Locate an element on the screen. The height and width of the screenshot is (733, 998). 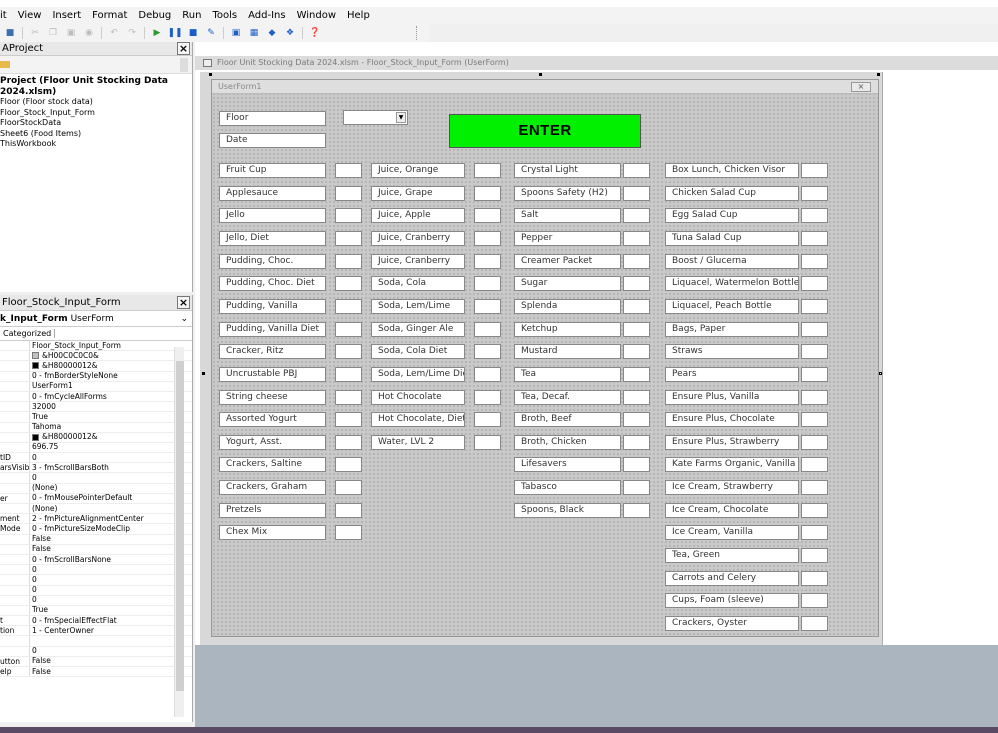
property-row: False is located at coordinates (96, 539).